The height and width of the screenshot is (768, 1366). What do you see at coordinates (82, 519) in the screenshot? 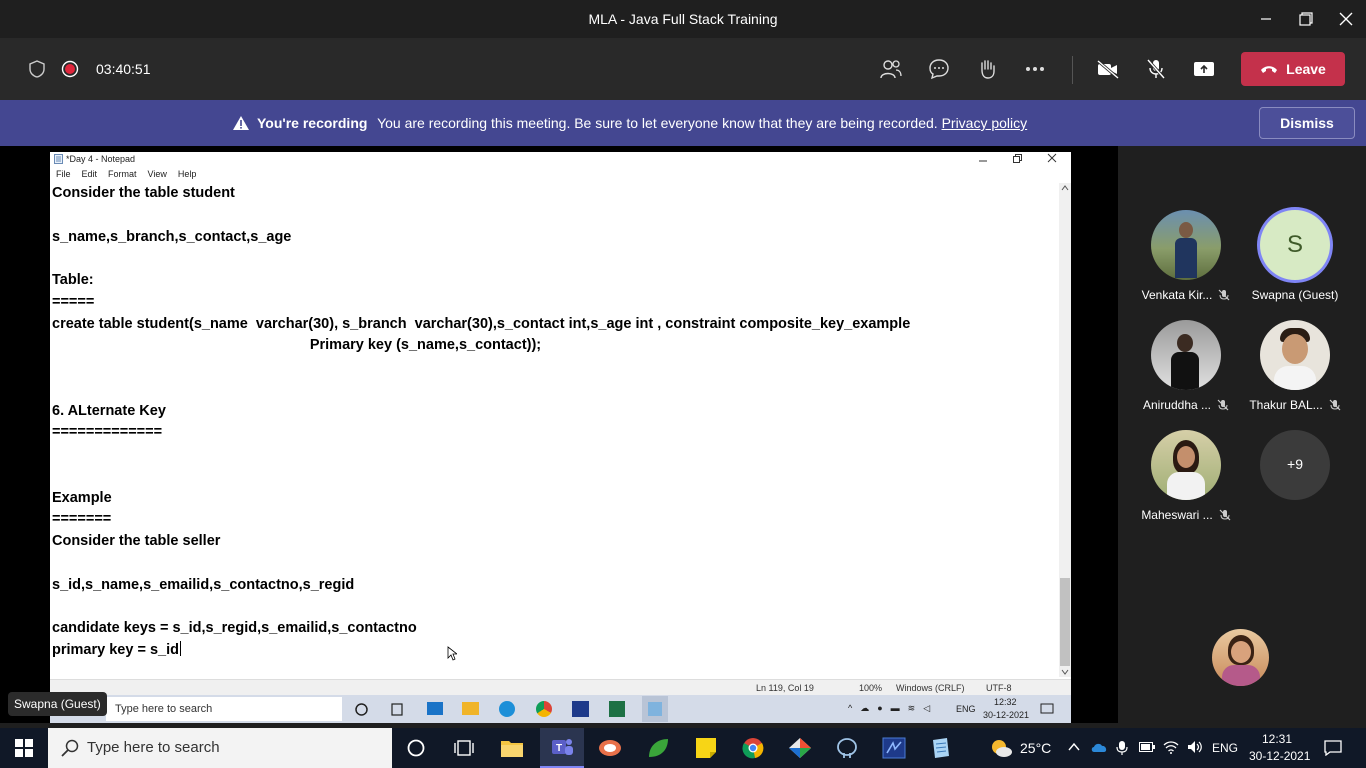
I see `text-line: =======` at bounding box center [82, 519].